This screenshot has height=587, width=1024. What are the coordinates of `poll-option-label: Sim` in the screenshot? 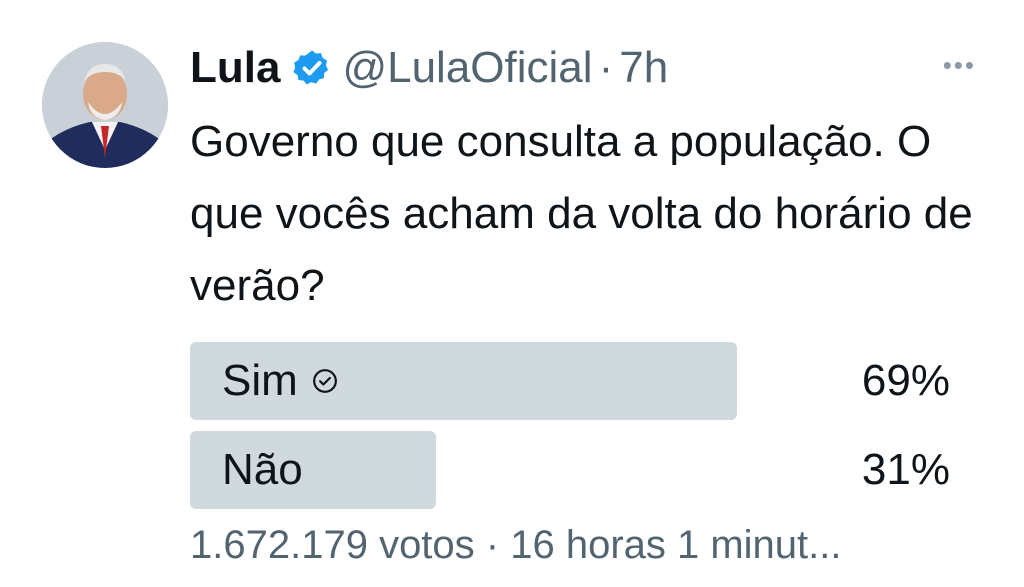 It's located at (280, 381).